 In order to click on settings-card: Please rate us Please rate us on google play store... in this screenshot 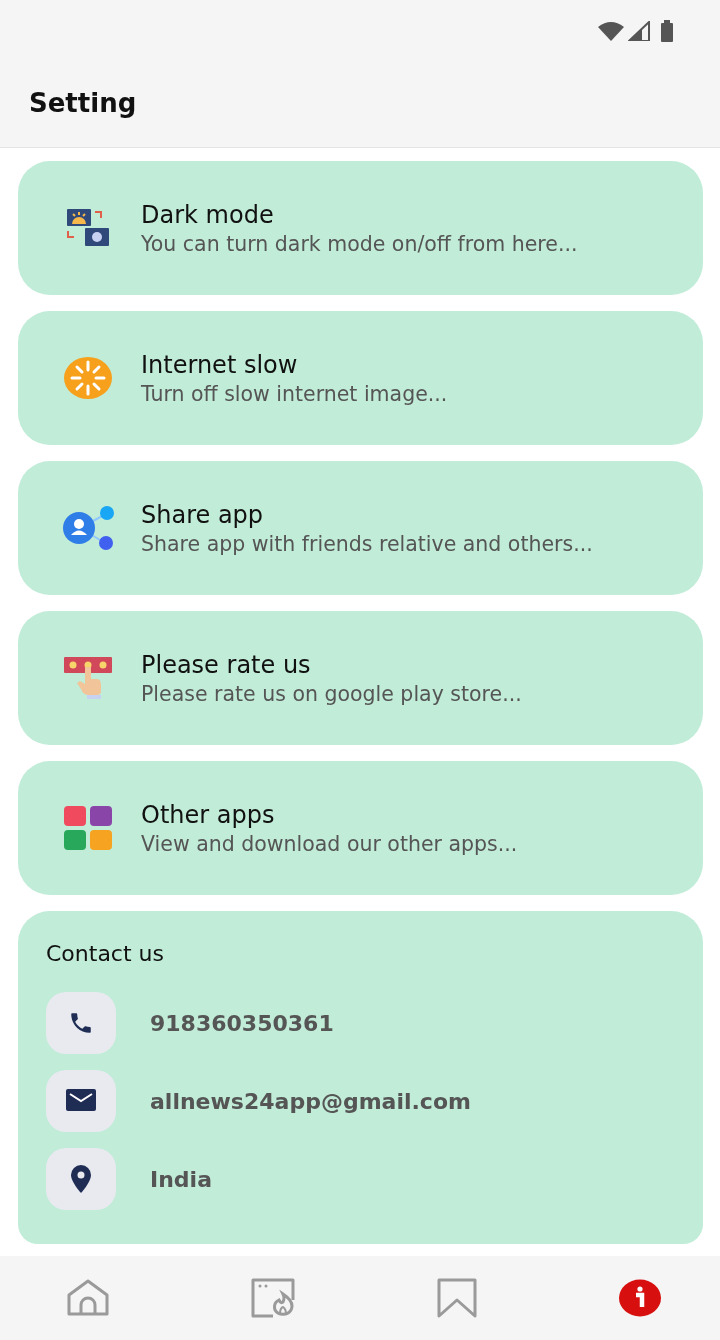, I will do `click(360, 678)`.